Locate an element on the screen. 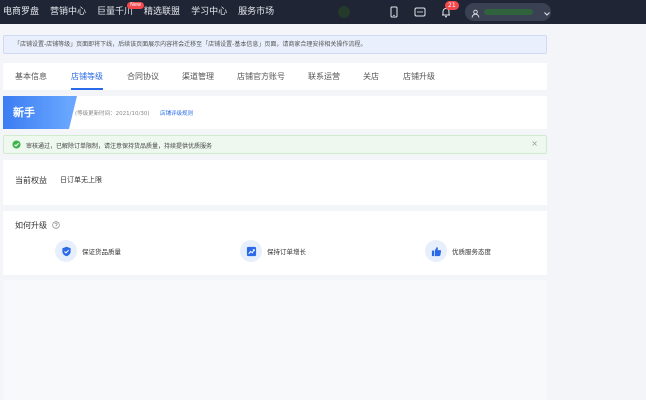 This screenshot has width=646, height=400. bell-icon: 21 is located at coordinates (449, 10).